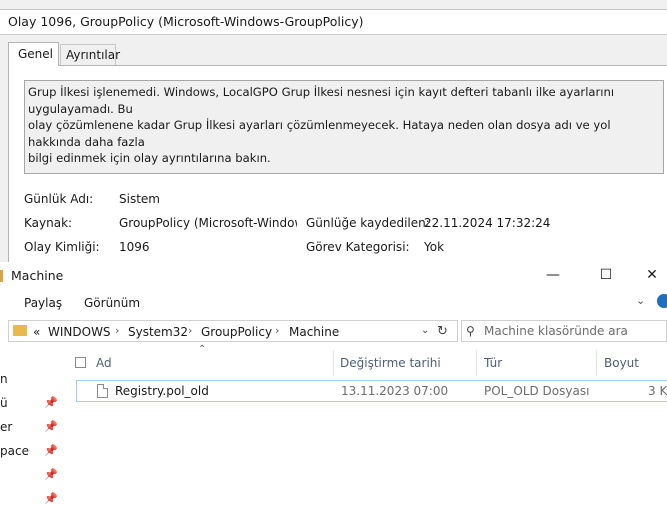  Describe the element at coordinates (37, 275) in the screenshot. I see `window-title: Machine` at that location.